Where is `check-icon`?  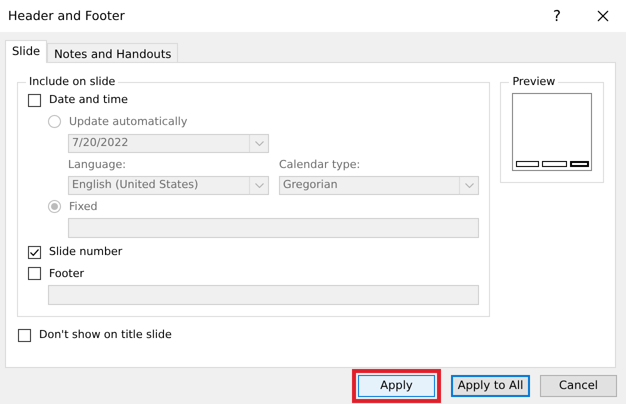
check-icon is located at coordinates (34, 252).